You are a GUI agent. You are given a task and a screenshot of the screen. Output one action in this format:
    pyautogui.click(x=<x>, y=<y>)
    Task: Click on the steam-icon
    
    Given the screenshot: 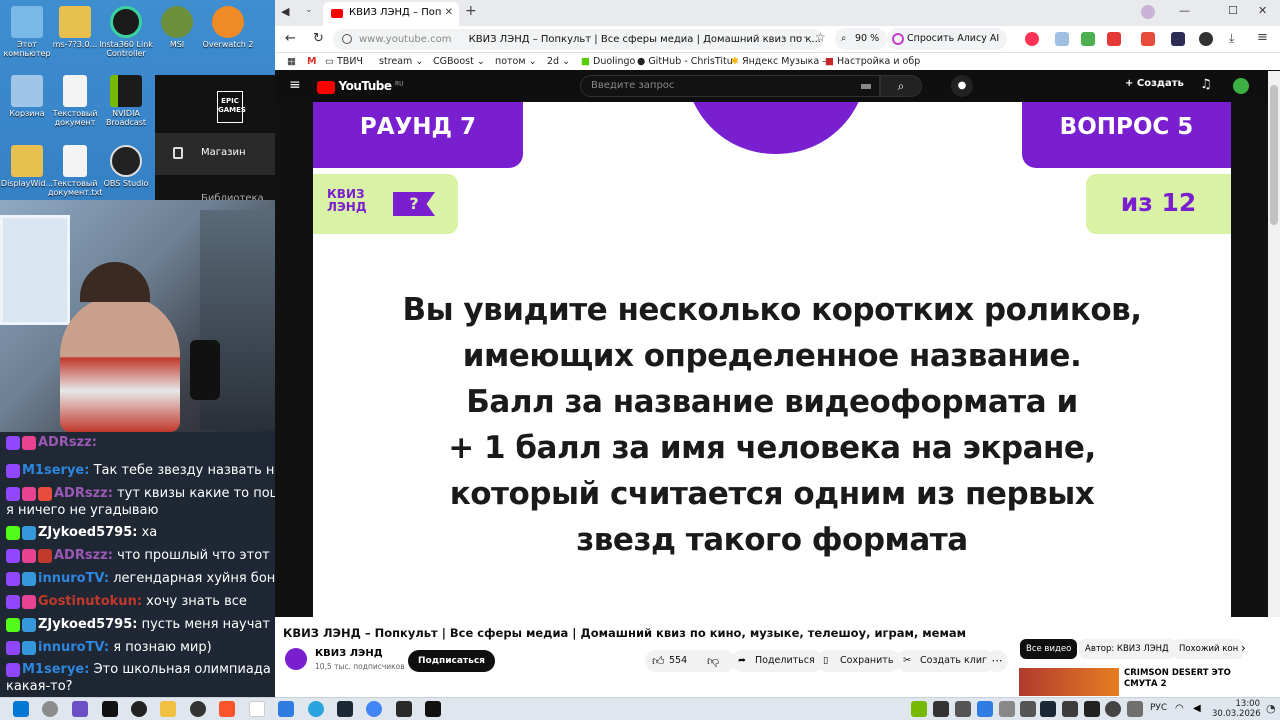 What is the action you would take?
    pyautogui.click(x=345, y=709)
    